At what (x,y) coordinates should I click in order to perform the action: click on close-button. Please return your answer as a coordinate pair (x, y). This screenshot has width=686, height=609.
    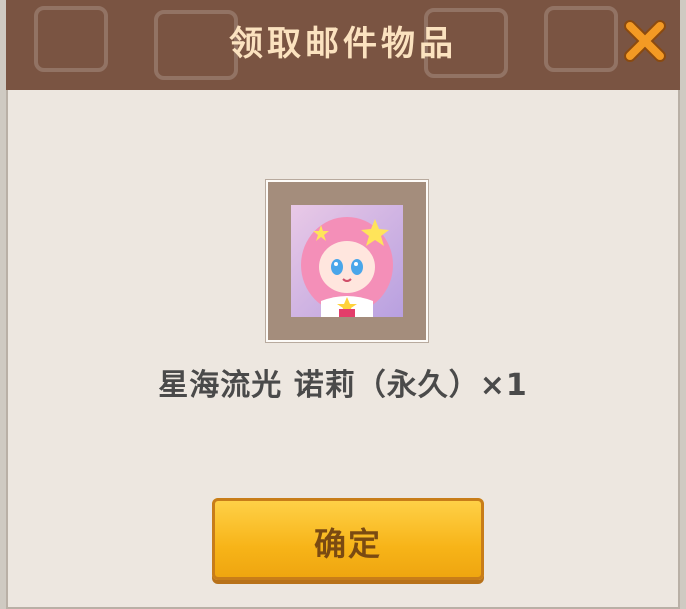
    Looking at the image, I should click on (645, 41).